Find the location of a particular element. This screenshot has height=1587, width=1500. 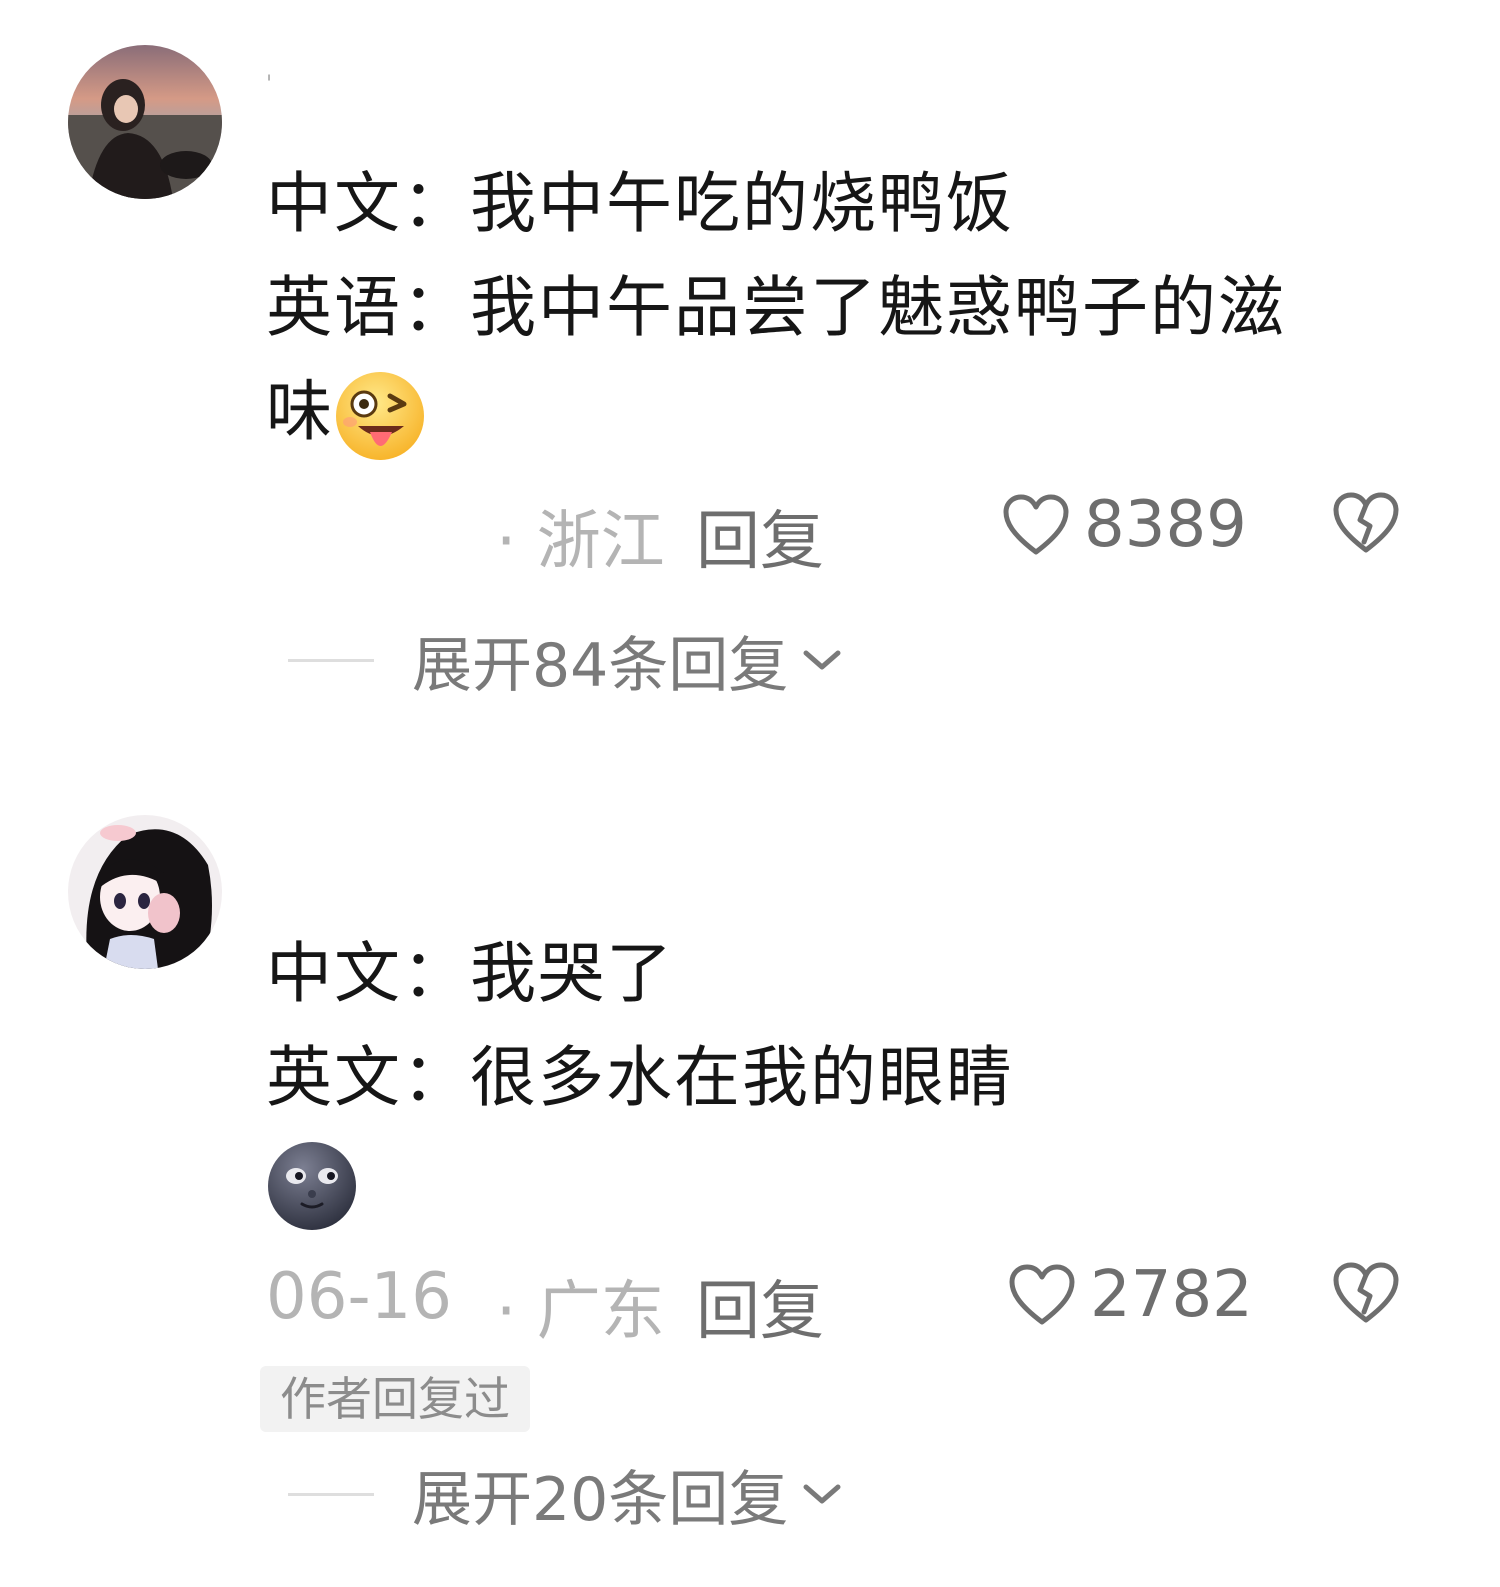

comment-meta: 06-16 · 广东 回复 2782 is located at coordinates (841, 1303).